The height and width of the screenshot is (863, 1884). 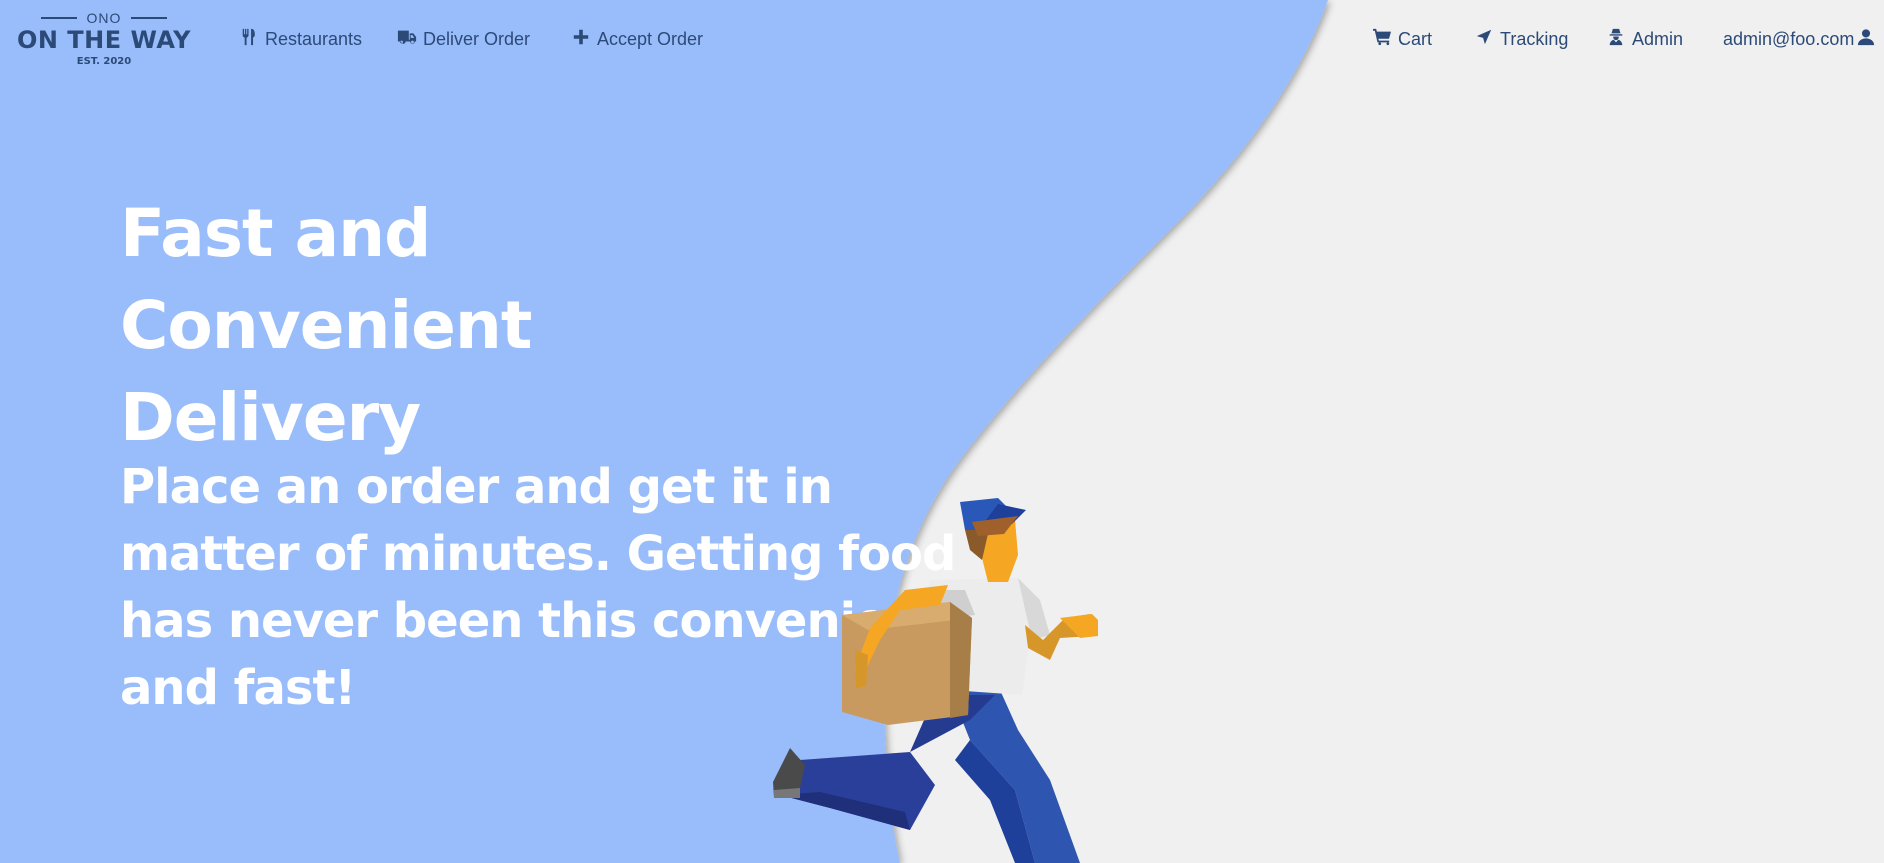 I want to click on nav-tracking: Tracking, so click(x=1521, y=39).